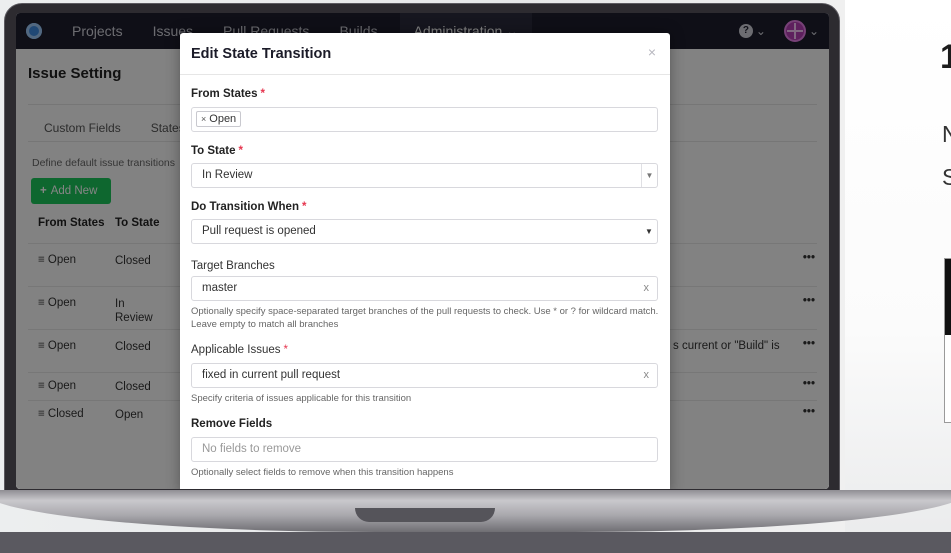 Image resolution: width=951 pixels, height=553 pixels. What do you see at coordinates (424, 449) in the screenshot?
I see `remove-fields-input: No fields to remove` at bounding box center [424, 449].